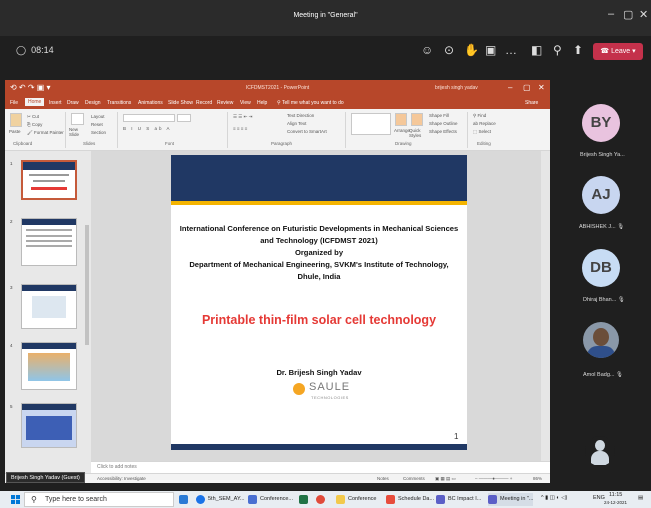 This screenshot has height=508, width=651. I want to click on quick-styles-icon, so click(417, 119).